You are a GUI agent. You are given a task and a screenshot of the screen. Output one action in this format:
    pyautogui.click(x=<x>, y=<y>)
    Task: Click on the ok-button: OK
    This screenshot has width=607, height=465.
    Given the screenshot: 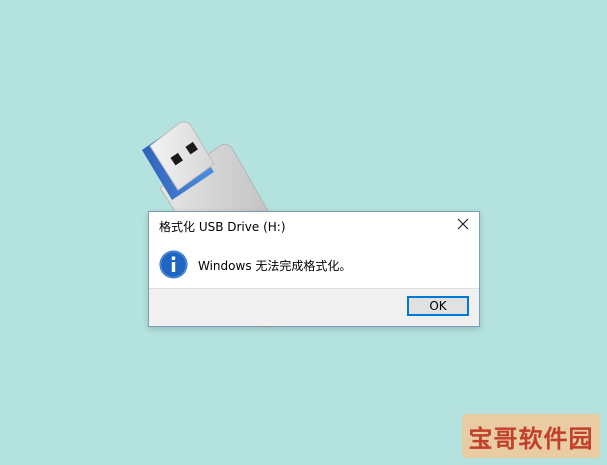 What is the action you would take?
    pyautogui.click(x=438, y=306)
    